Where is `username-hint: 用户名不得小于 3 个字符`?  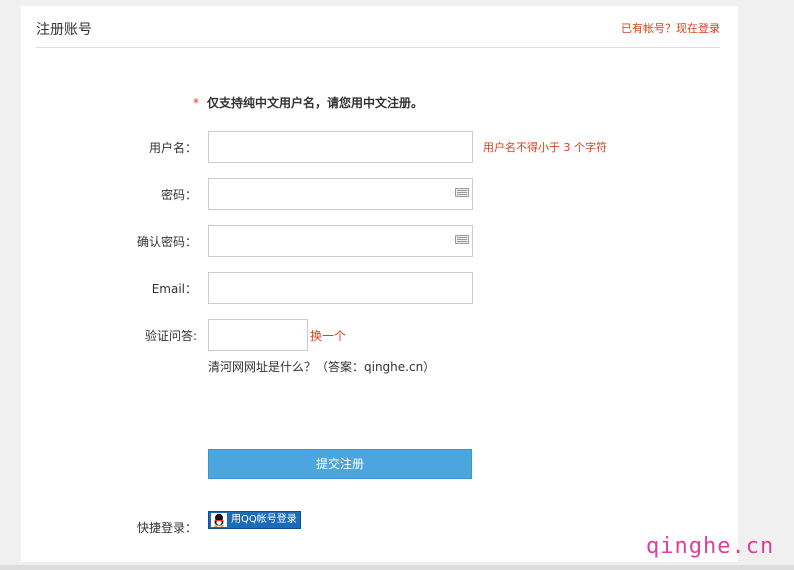 username-hint: 用户名不得小于 3 个字符 is located at coordinates (545, 147).